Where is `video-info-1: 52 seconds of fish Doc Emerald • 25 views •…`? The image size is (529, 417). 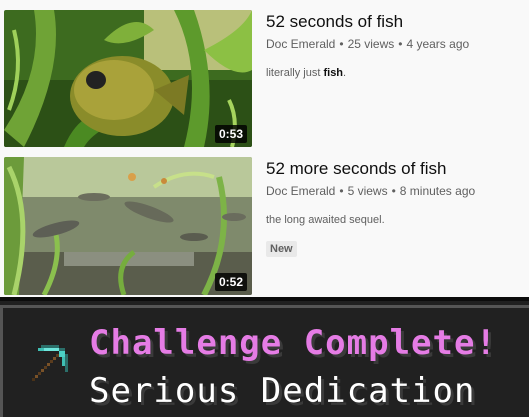 video-info-1: 52 seconds of fish Doc Emerald • 25 views •… is located at coordinates (367, 46).